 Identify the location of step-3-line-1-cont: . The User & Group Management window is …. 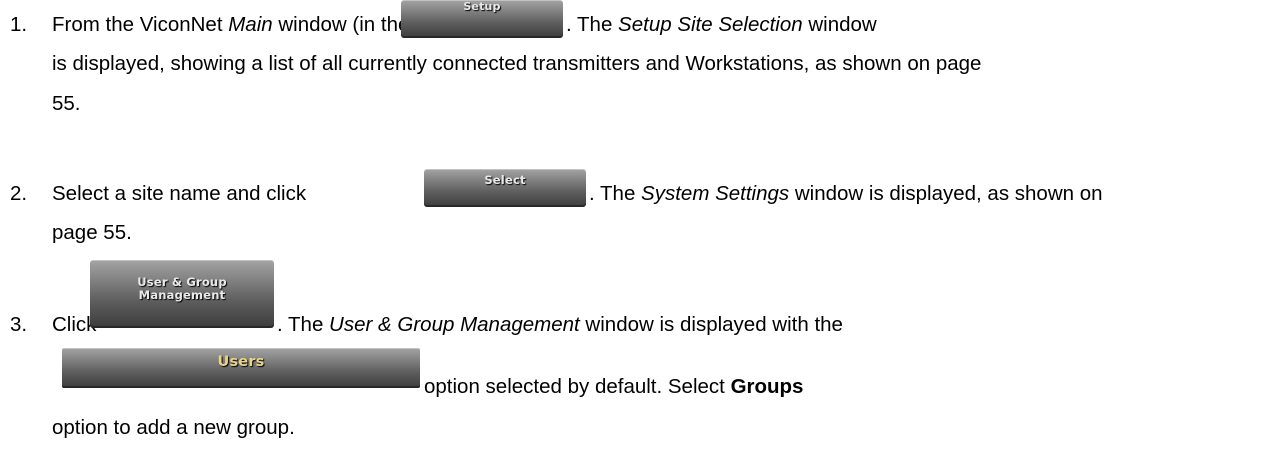
(560, 324).